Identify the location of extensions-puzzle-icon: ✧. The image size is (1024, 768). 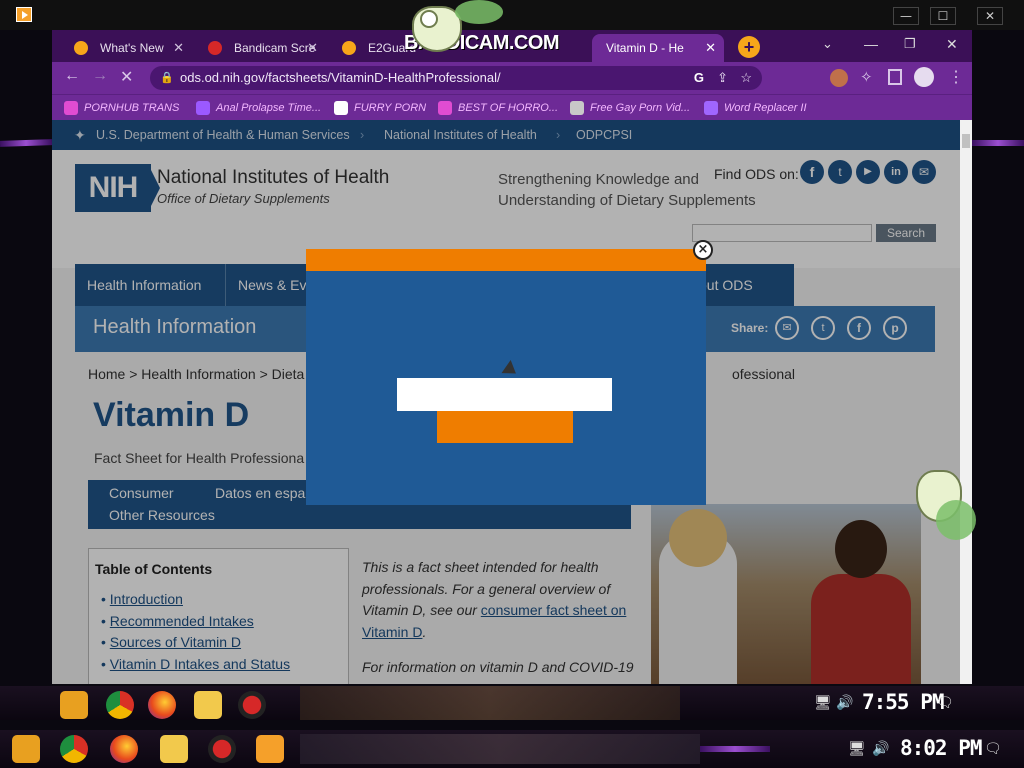
(866, 77).